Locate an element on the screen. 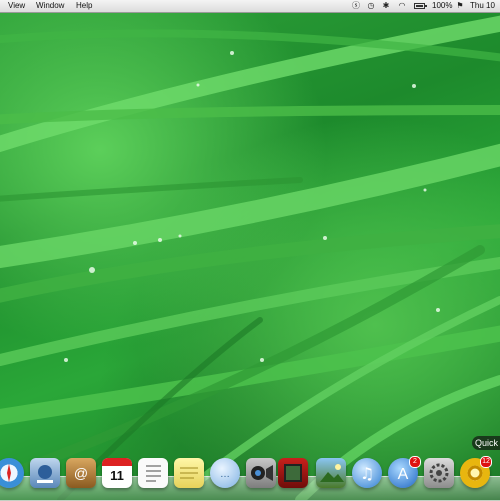 Image resolution: width=500 pixels, height=501 pixels. iphoto-icon is located at coordinates (331, 473).